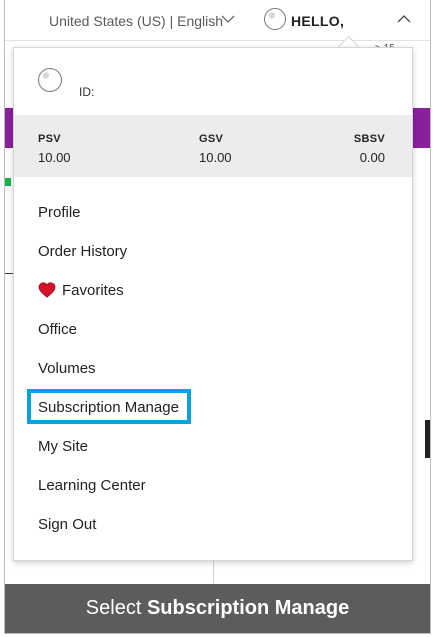  I want to click on menu-item-label: Order History, so click(83, 251).